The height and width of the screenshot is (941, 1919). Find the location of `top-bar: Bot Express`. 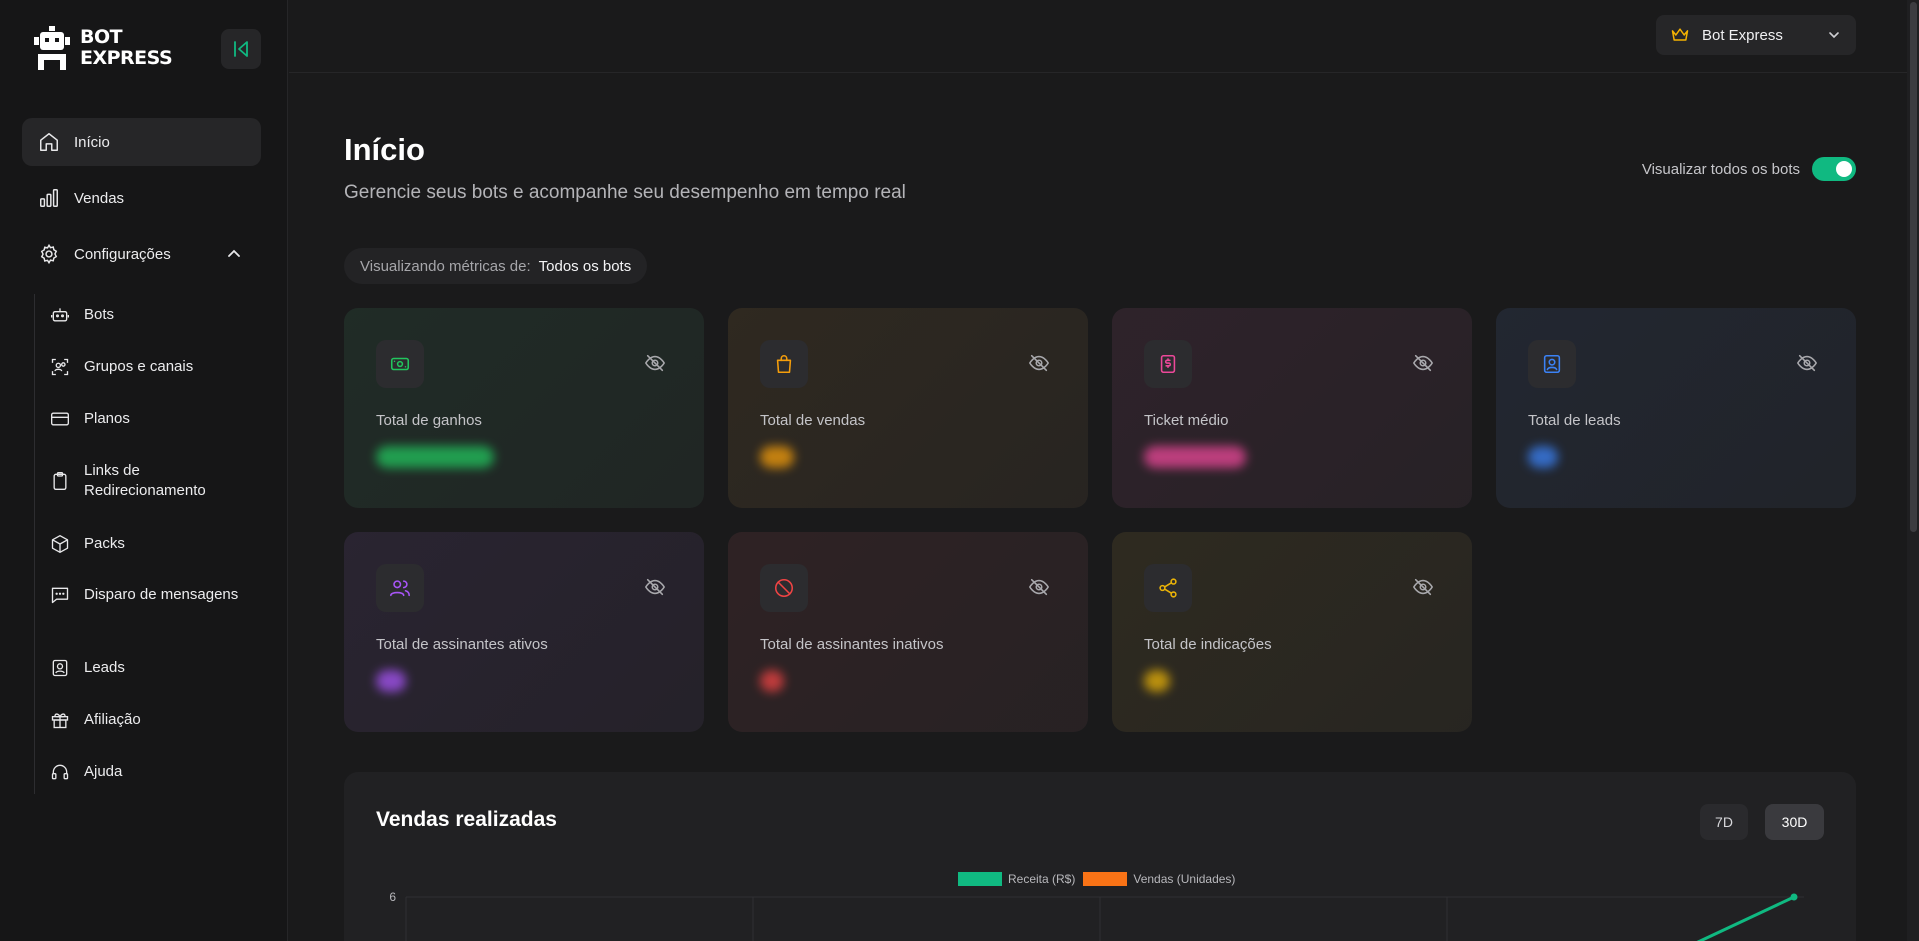

top-bar: Bot Express is located at coordinates (1104, 36).